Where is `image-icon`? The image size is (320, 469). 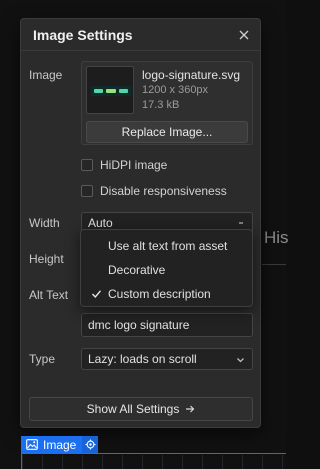
image-icon is located at coordinates (32, 444).